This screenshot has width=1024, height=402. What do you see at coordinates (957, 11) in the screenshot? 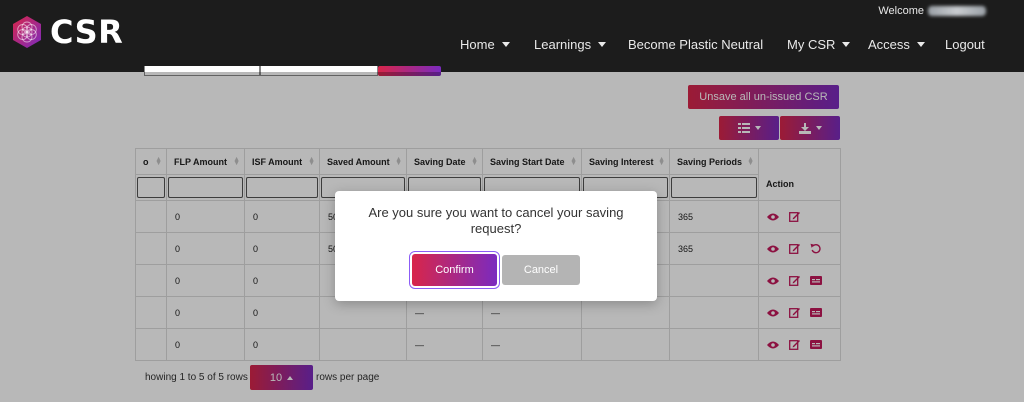
I see `blurred-username` at bounding box center [957, 11].